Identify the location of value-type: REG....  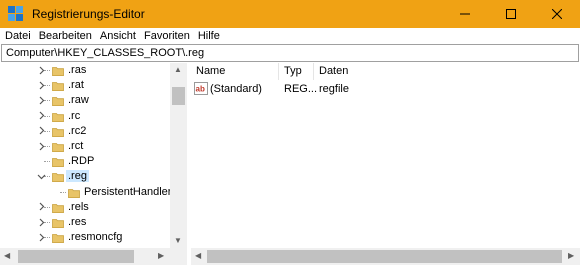
(301, 89).